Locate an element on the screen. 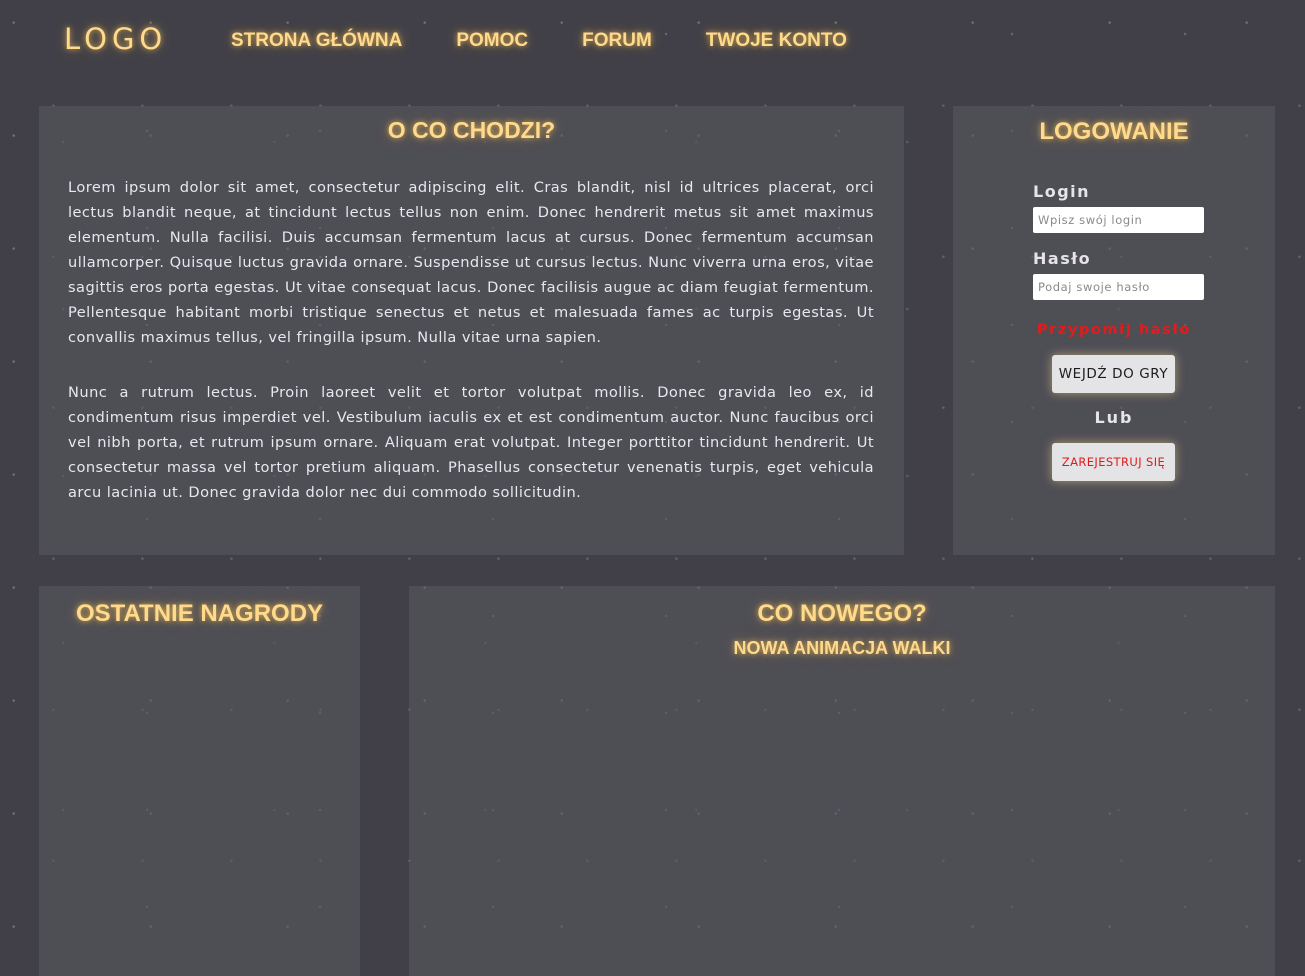 The width and height of the screenshot is (1305, 976). nav-item-home: STRONA GŁÓWNA is located at coordinates (316, 41).